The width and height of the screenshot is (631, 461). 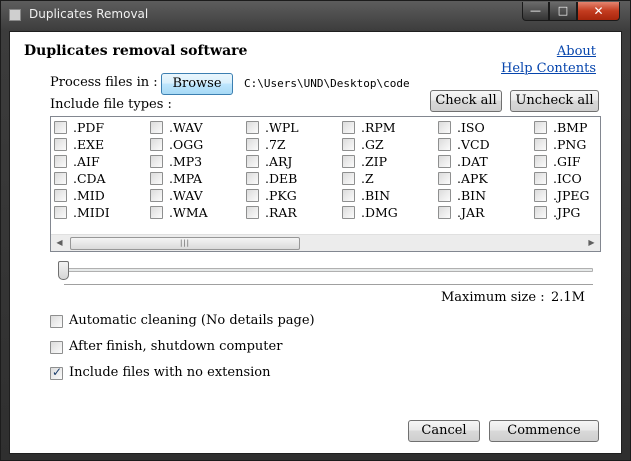 What do you see at coordinates (315, 15) in the screenshot?
I see `title-bar: Duplicates Removal — □ ✕` at bounding box center [315, 15].